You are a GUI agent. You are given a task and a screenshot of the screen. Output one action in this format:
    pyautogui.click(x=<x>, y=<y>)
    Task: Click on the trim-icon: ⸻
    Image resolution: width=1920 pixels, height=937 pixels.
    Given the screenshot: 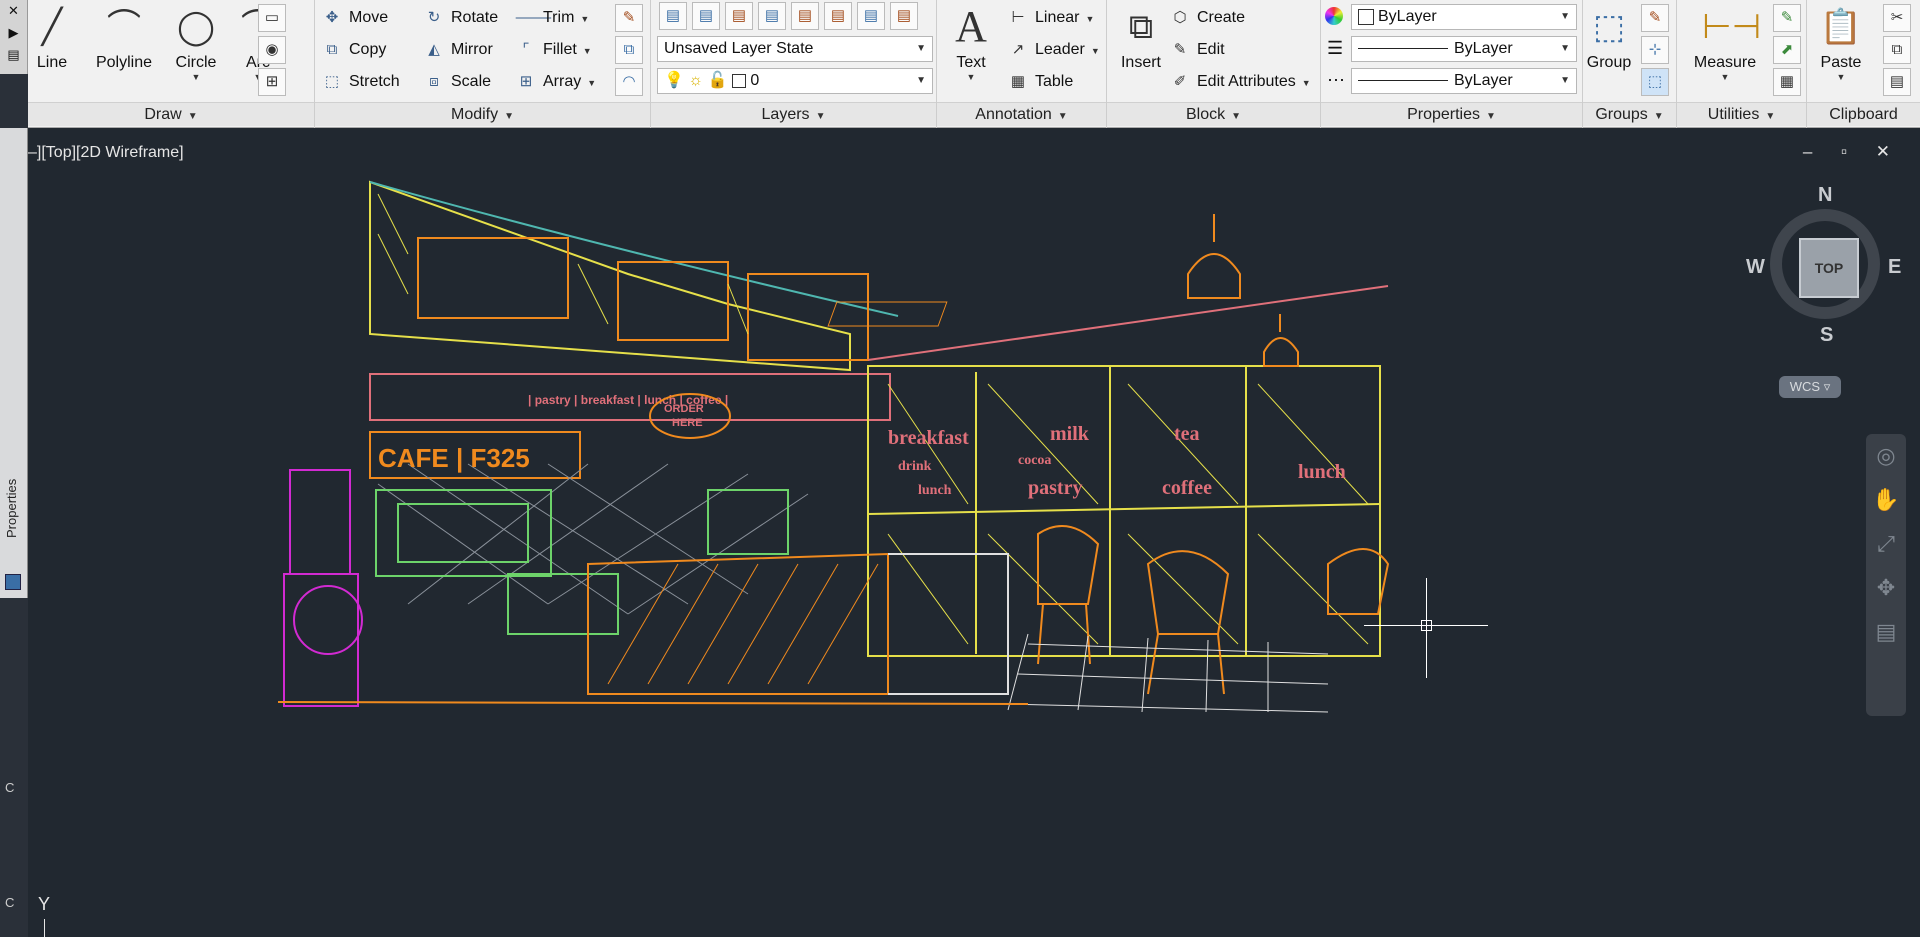 What is the action you would take?
    pyautogui.click(x=533, y=17)
    